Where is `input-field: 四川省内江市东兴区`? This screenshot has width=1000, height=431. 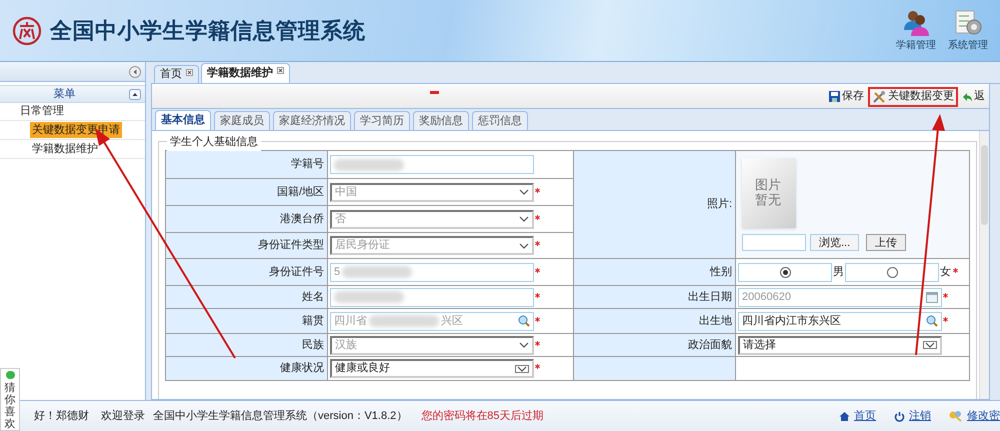
input-field: 四川省内江市东兴区 is located at coordinates (840, 321).